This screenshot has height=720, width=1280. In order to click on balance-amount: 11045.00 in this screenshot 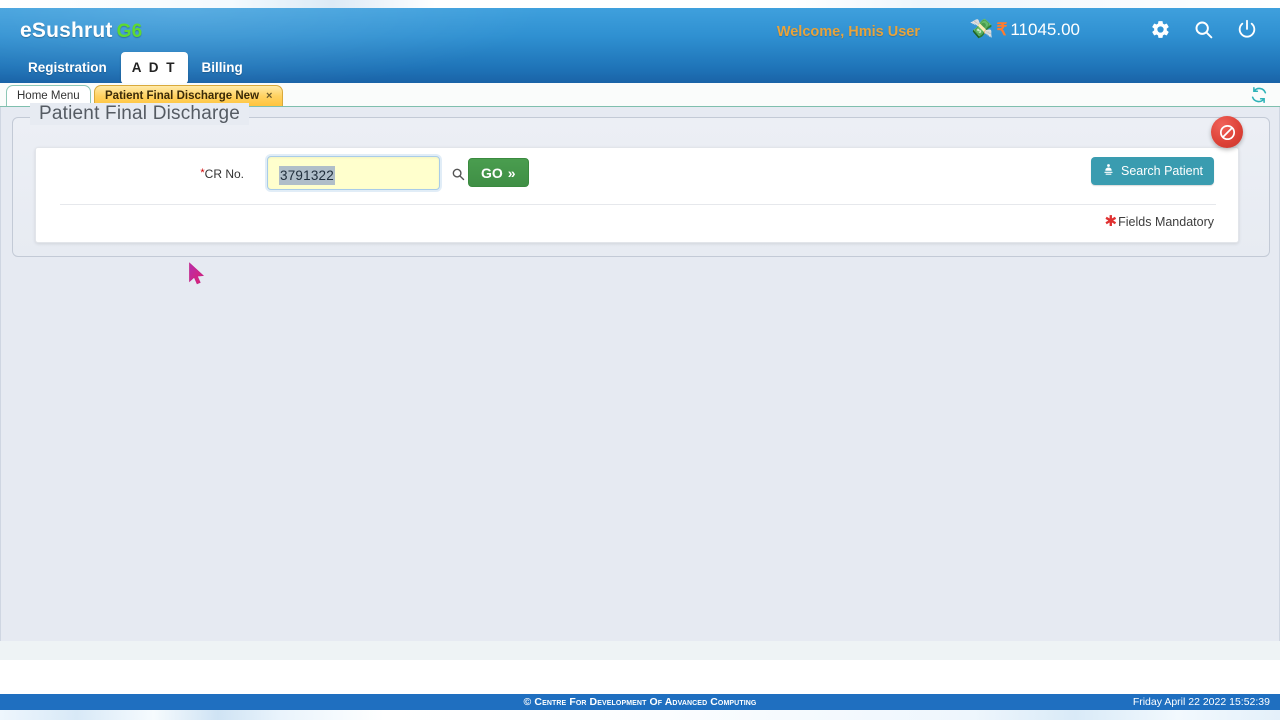, I will do `click(1045, 29)`.